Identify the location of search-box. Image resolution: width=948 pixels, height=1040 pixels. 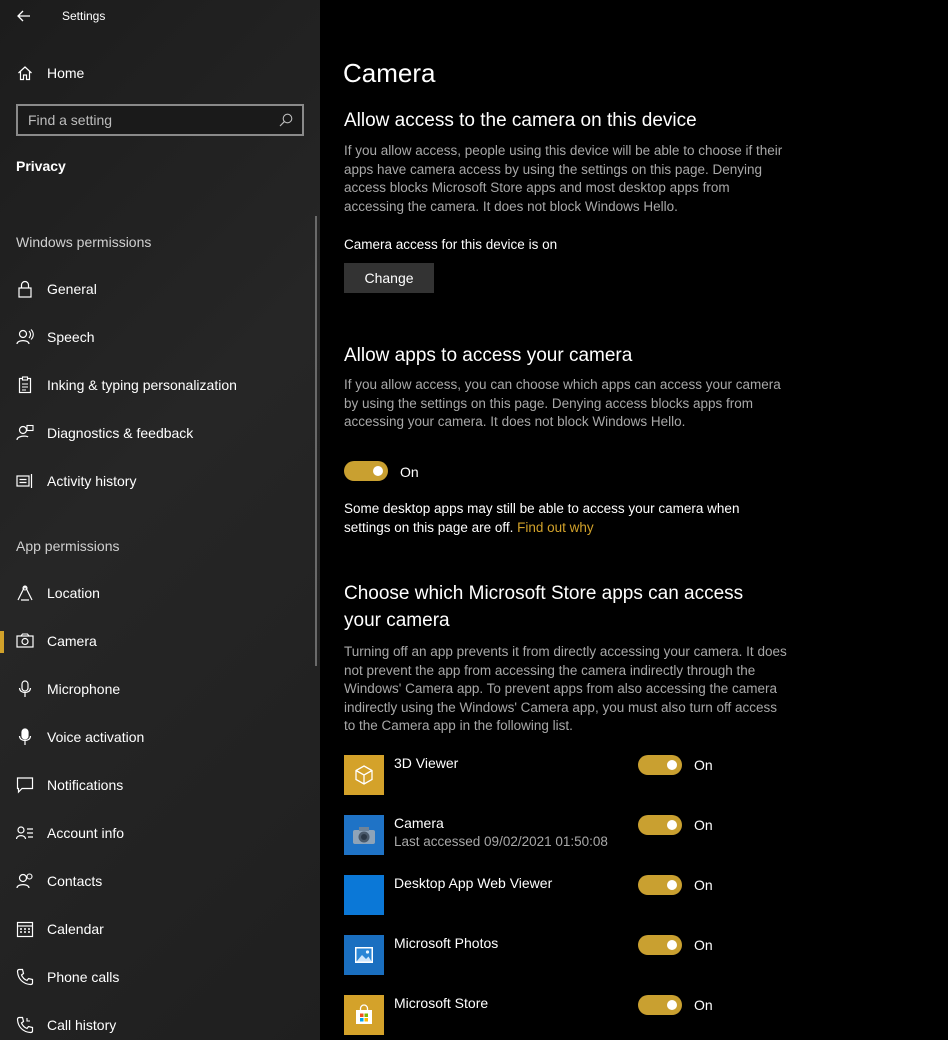
(160, 120).